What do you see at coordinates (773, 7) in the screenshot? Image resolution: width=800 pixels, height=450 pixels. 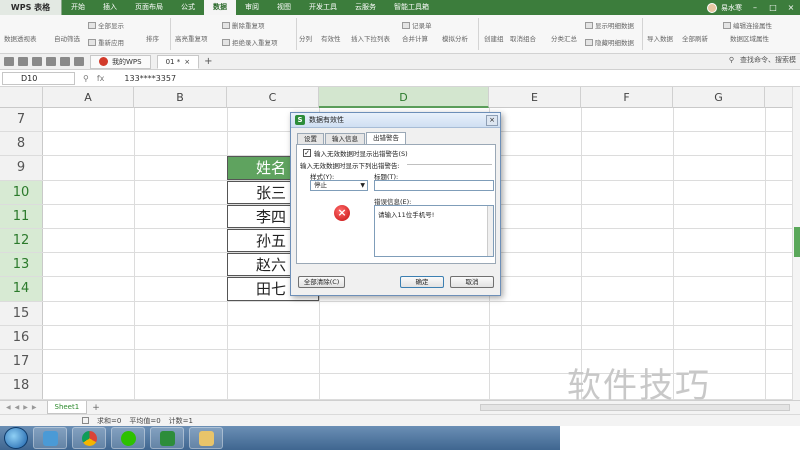 I see `maximize-icon: □` at bounding box center [773, 7].